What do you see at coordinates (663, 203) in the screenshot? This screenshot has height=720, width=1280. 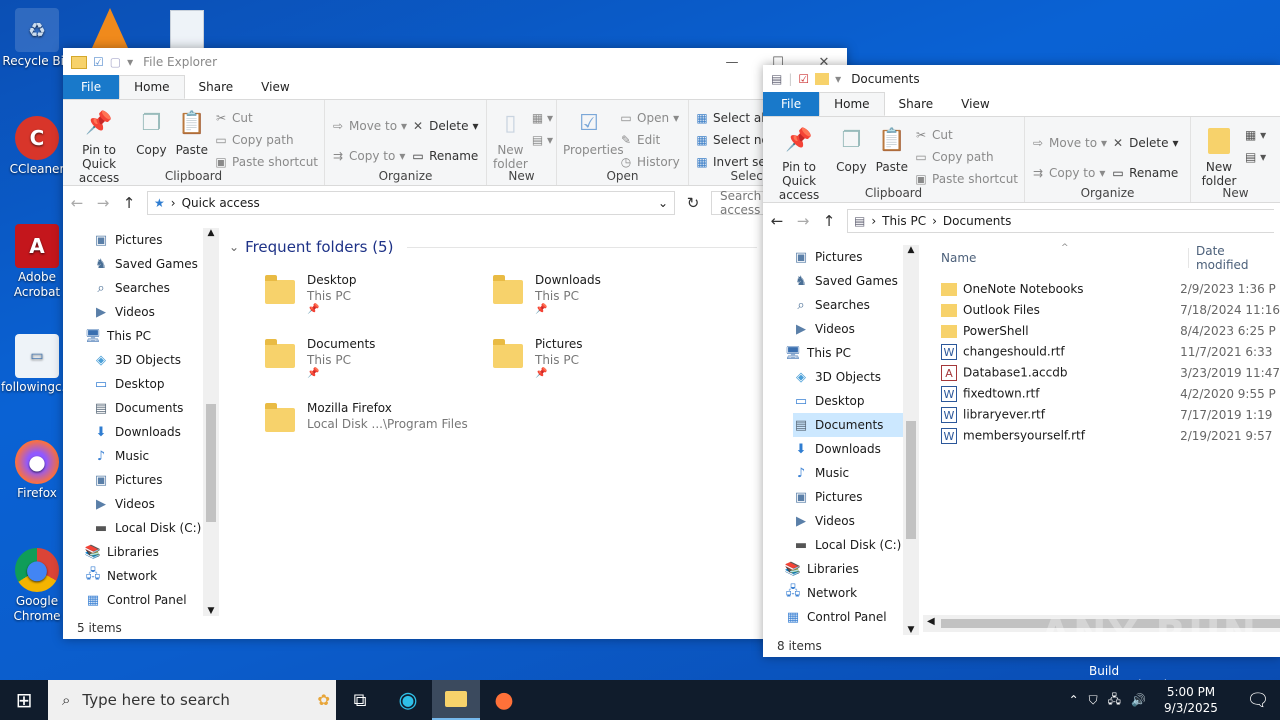 I see `chevron-down-icon: ⌄` at bounding box center [663, 203].